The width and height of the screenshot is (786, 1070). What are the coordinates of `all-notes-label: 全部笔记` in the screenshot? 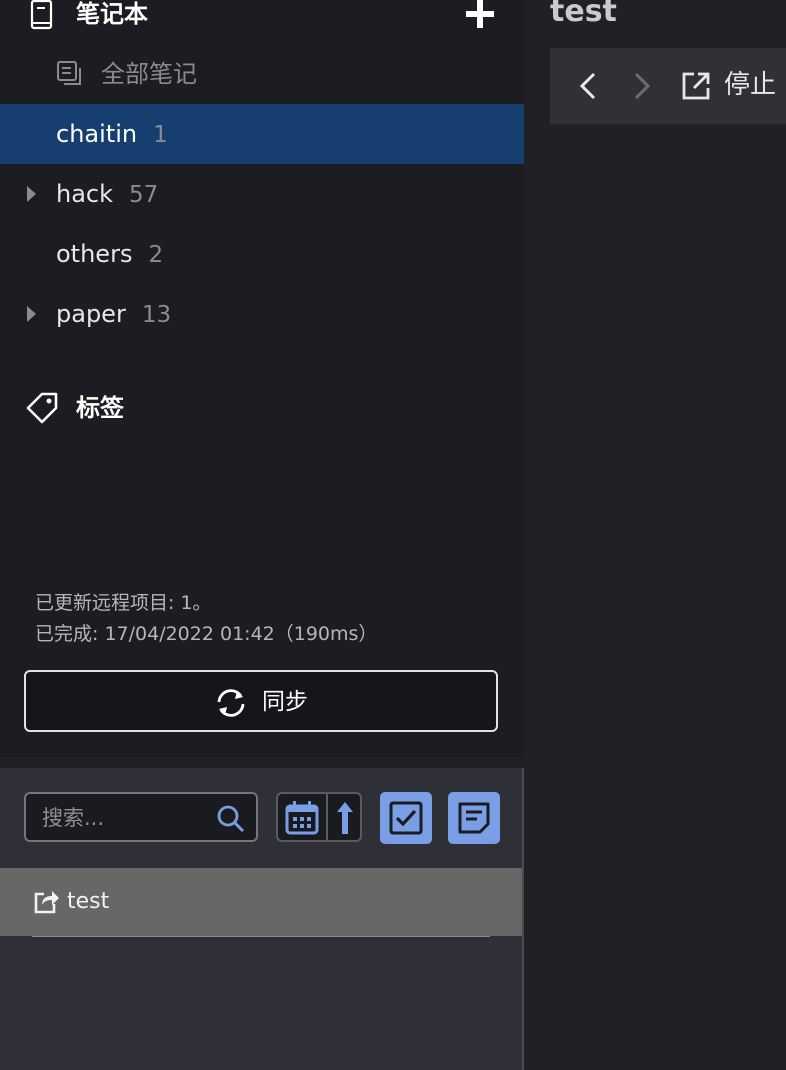 It's located at (149, 74).